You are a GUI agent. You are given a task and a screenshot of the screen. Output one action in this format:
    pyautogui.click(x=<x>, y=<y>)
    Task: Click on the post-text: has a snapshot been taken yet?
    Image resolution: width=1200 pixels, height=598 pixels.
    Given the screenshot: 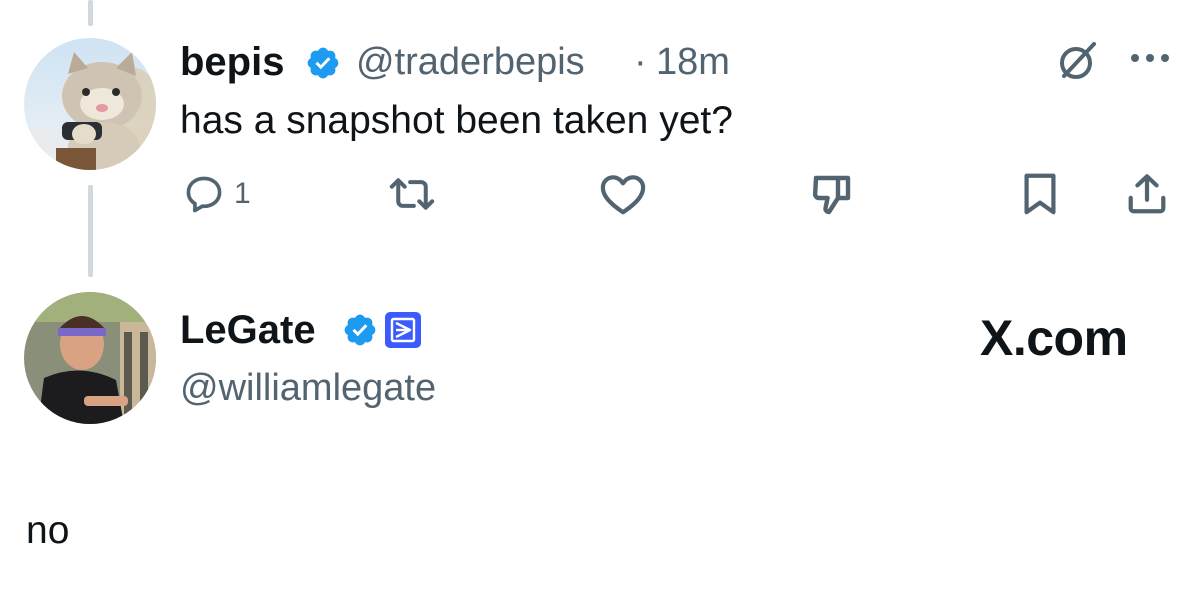 What is the action you would take?
    pyautogui.click(x=456, y=120)
    